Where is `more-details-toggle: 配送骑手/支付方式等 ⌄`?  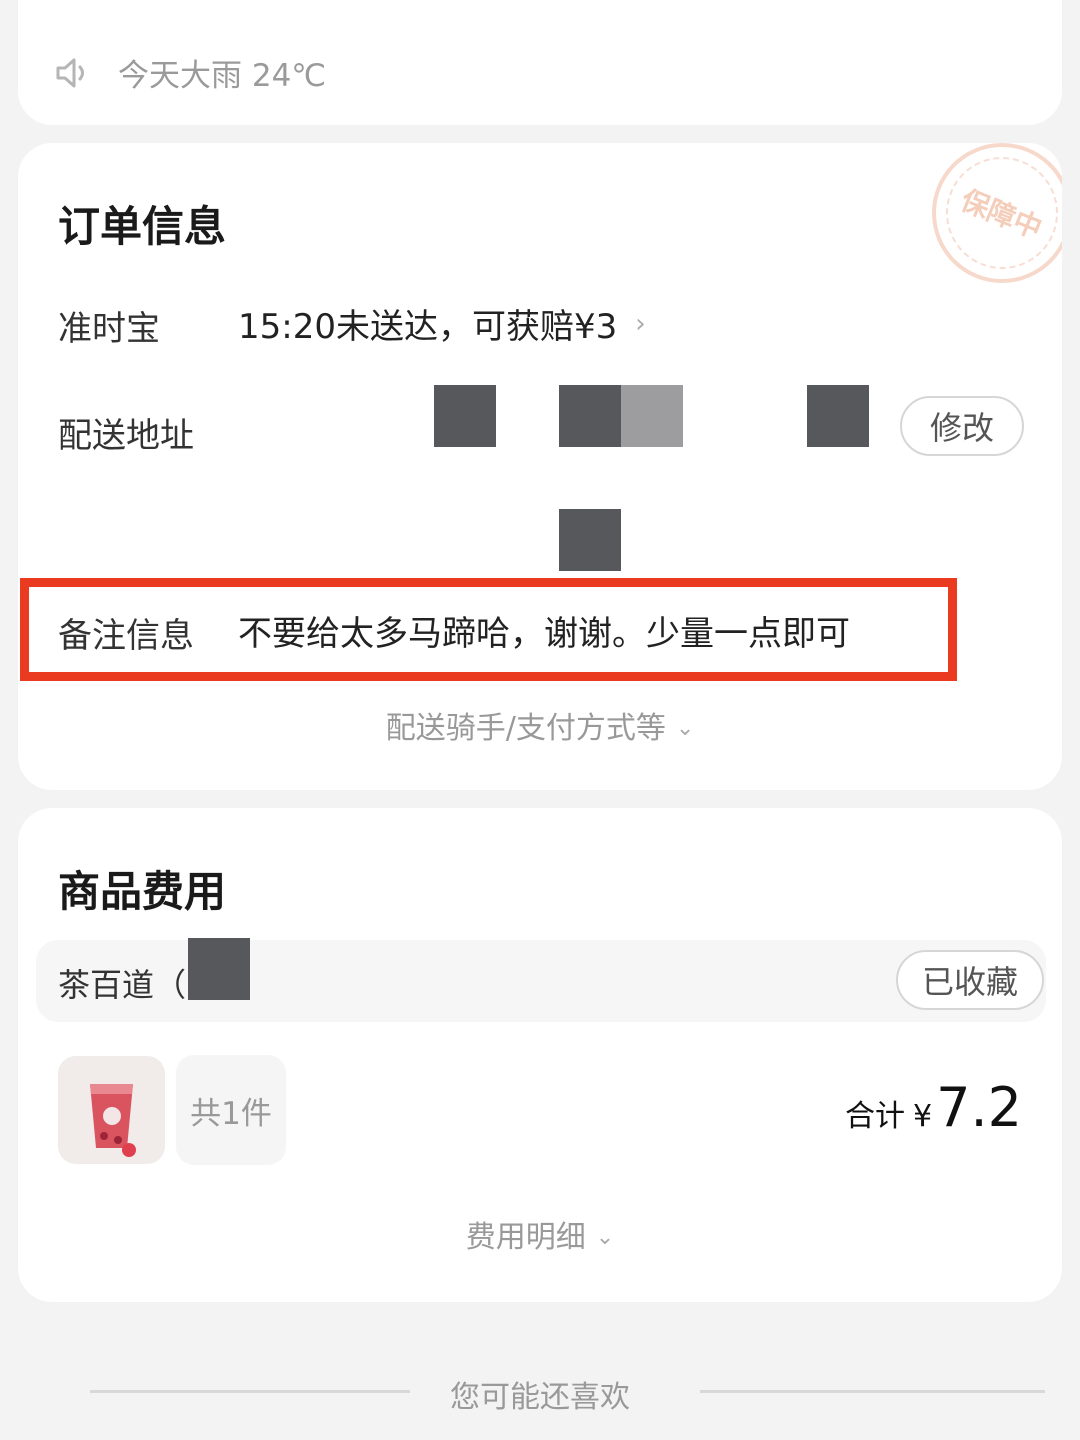
more-details-toggle: 配送骑手/支付方式等 ⌄ is located at coordinates (540, 725).